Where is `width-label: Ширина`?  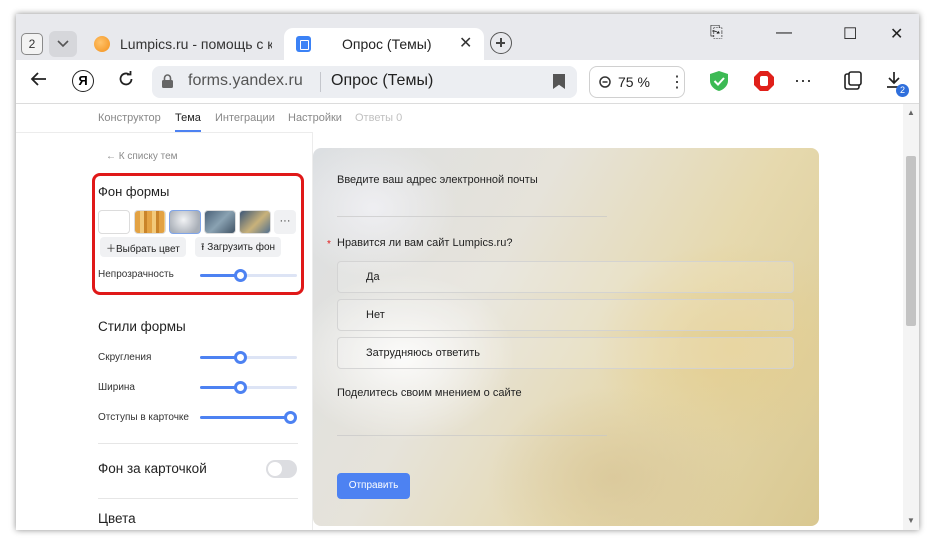 width-label: Ширина is located at coordinates (116, 387).